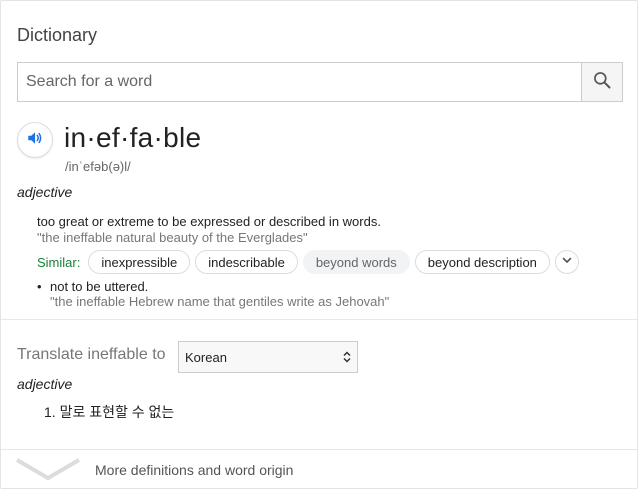 The image size is (638, 489). I want to click on language-select-value: Korean, so click(206, 357).